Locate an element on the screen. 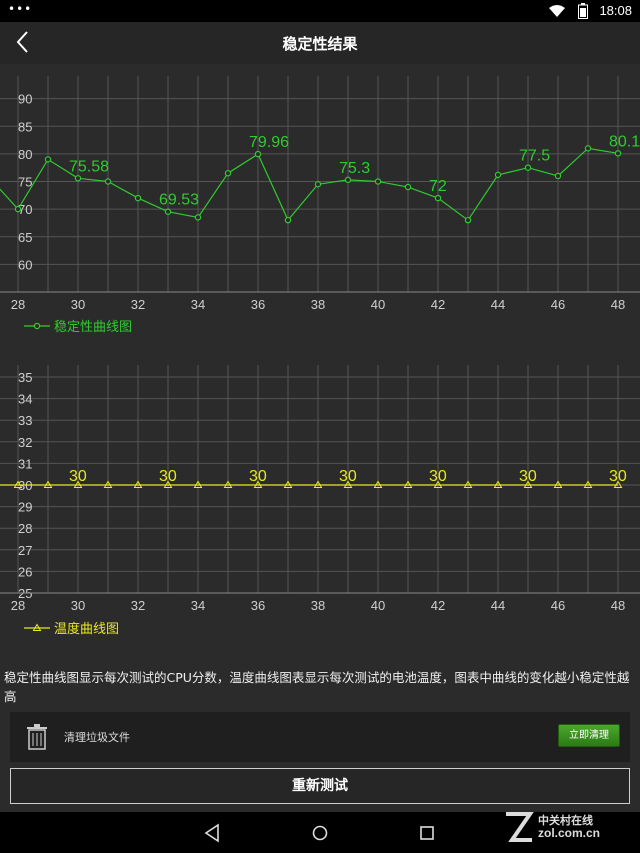 The image size is (640, 853). y-tick-label: 75 is located at coordinates (25, 182).